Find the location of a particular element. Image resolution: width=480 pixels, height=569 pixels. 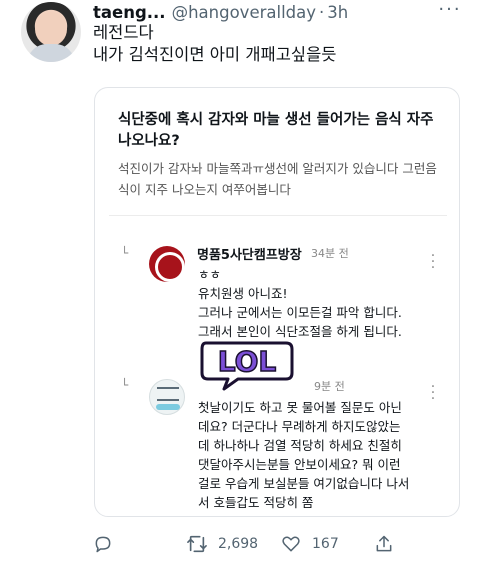

question-title: 식단중에 혹시 감자와 마늘 생선 들어가는 음식 자주 나오나요? is located at coordinates (276, 130).